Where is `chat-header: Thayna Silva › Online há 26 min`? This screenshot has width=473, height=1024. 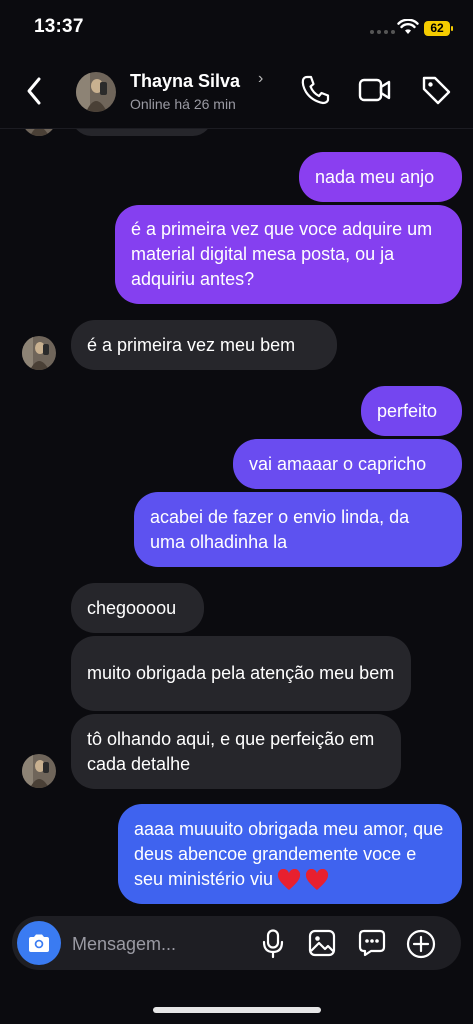
chat-header: Thayna Silva › Online há 26 min is located at coordinates (236, 92).